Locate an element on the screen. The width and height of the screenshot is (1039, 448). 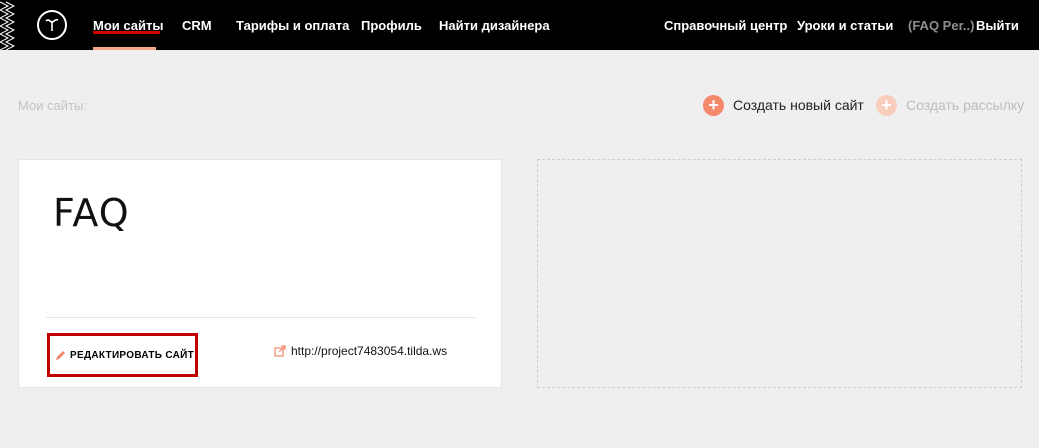
nav-logout: Выйти is located at coordinates (997, 25).